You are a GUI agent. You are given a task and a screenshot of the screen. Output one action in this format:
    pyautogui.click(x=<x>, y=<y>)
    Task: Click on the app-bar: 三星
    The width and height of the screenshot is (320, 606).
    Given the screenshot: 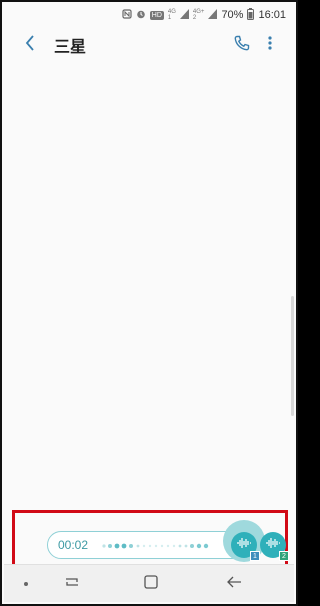 What is the action you would take?
    pyautogui.click(x=149, y=45)
    